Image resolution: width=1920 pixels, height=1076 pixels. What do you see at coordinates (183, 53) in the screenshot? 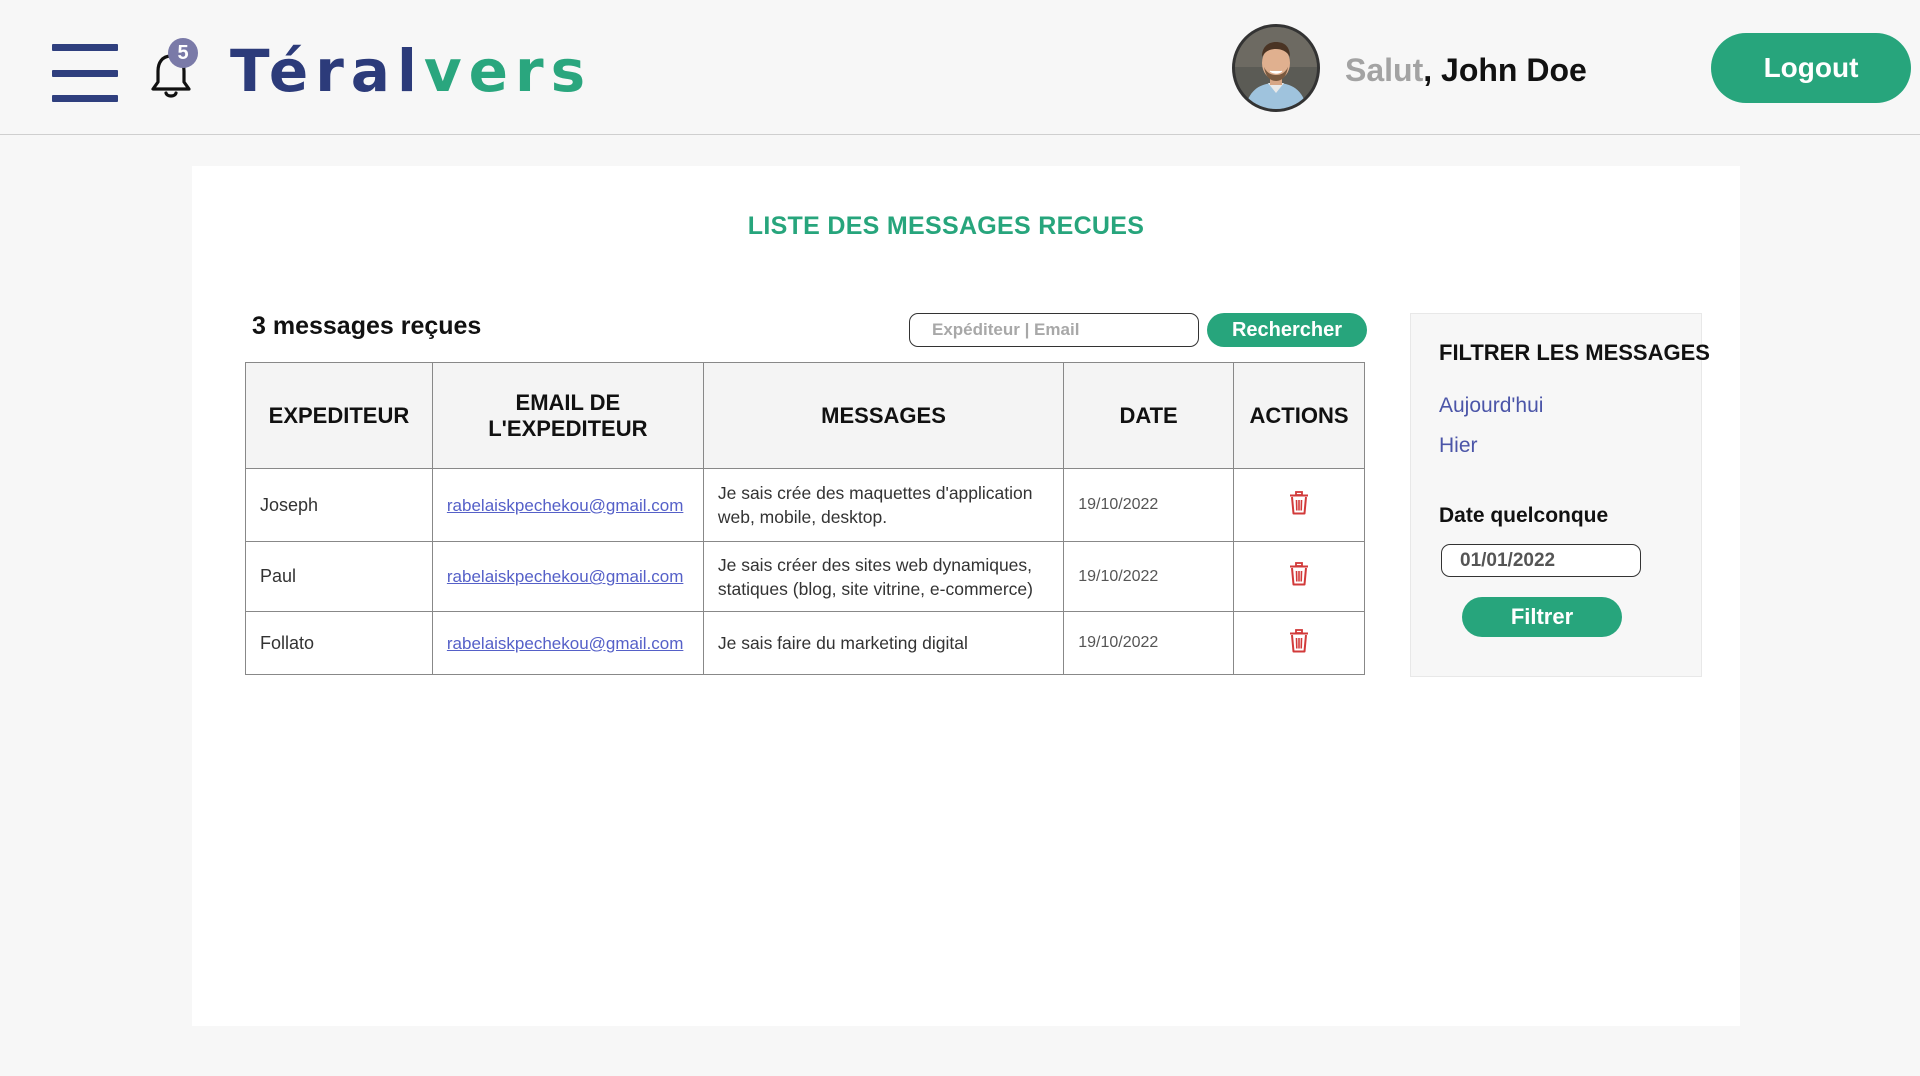
I see `notification-badge: 5` at bounding box center [183, 53].